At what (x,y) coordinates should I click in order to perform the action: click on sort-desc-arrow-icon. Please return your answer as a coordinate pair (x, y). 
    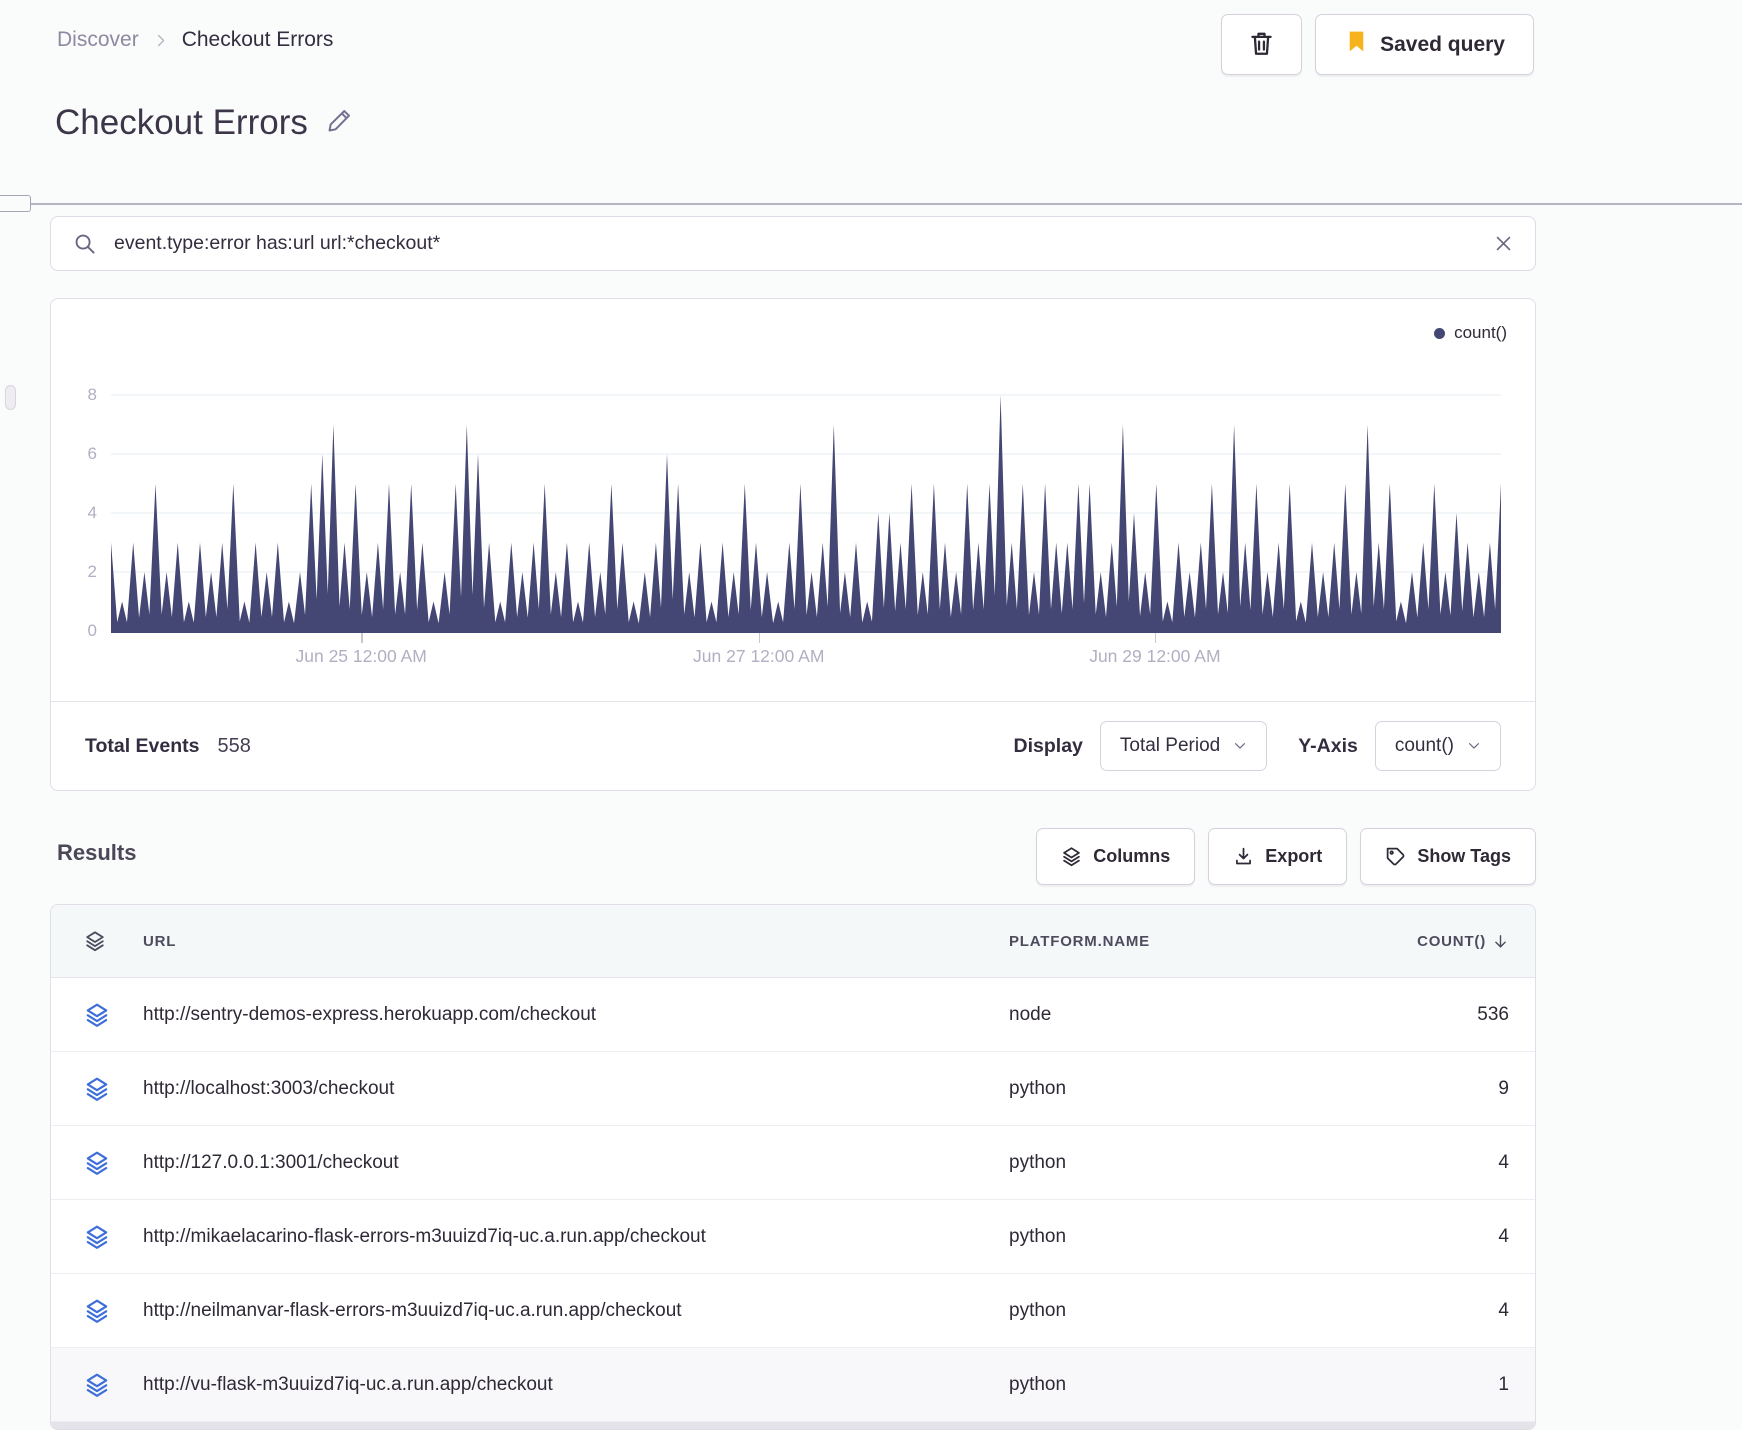
    Looking at the image, I should click on (1500, 941).